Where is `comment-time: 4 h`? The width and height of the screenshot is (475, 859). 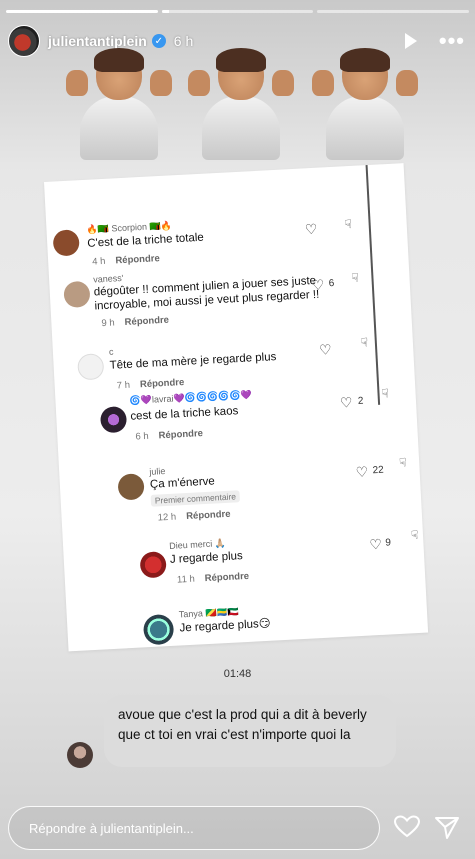 comment-time: 4 h is located at coordinates (98, 261).